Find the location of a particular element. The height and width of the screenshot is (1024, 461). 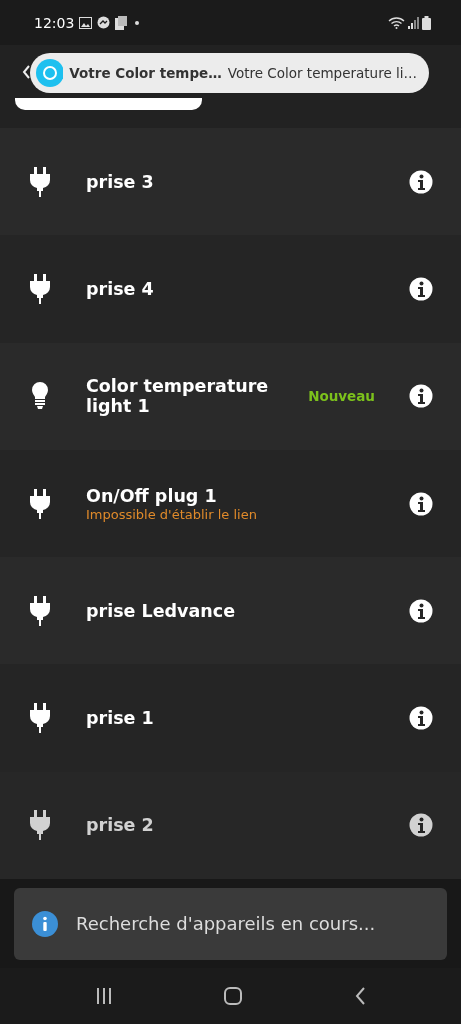

new-label: Nouveau is located at coordinates (341, 396).